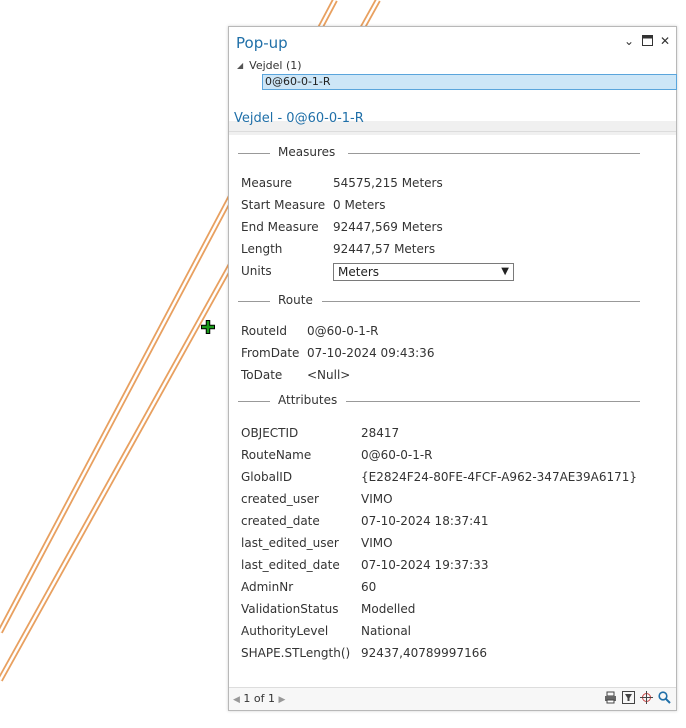  Describe the element at coordinates (439, 301) in the screenshot. I see `section-route: Route` at that location.